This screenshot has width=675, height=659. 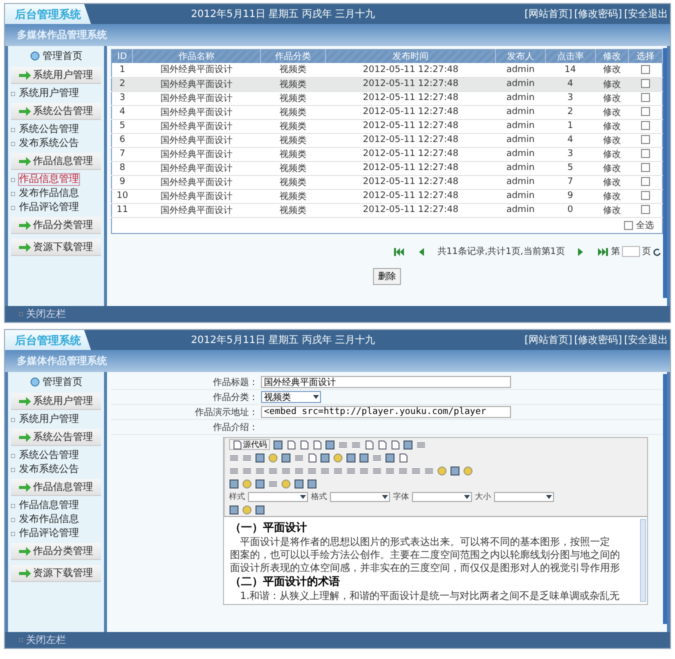 I want to click on source-code-button: 源代码, so click(x=249, y=444).